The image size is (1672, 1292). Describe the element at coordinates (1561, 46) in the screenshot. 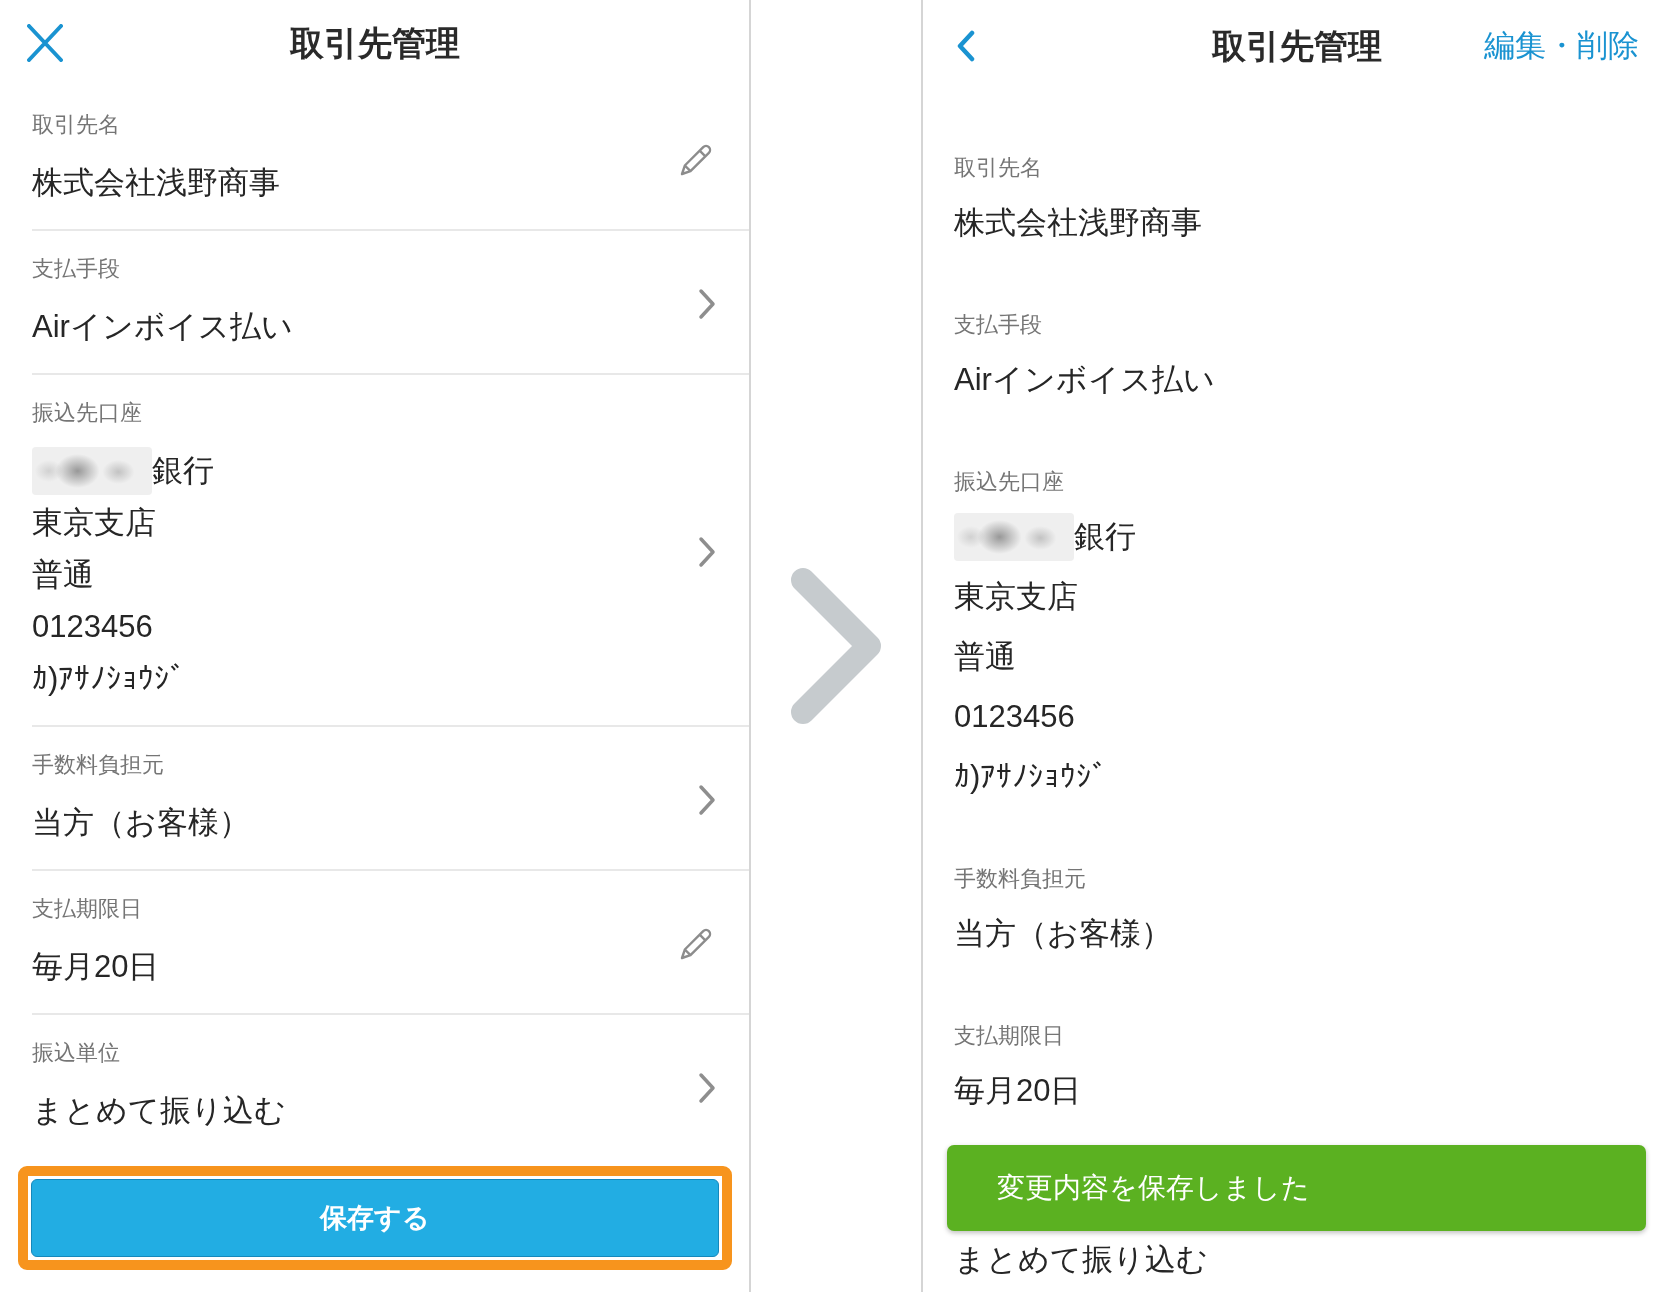

I see `edit-delete-link: 編集・削除` at that location.